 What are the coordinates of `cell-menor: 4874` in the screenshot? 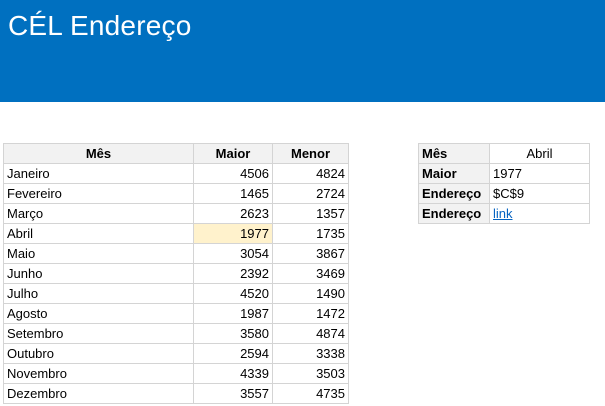 It's located at (310, 333).